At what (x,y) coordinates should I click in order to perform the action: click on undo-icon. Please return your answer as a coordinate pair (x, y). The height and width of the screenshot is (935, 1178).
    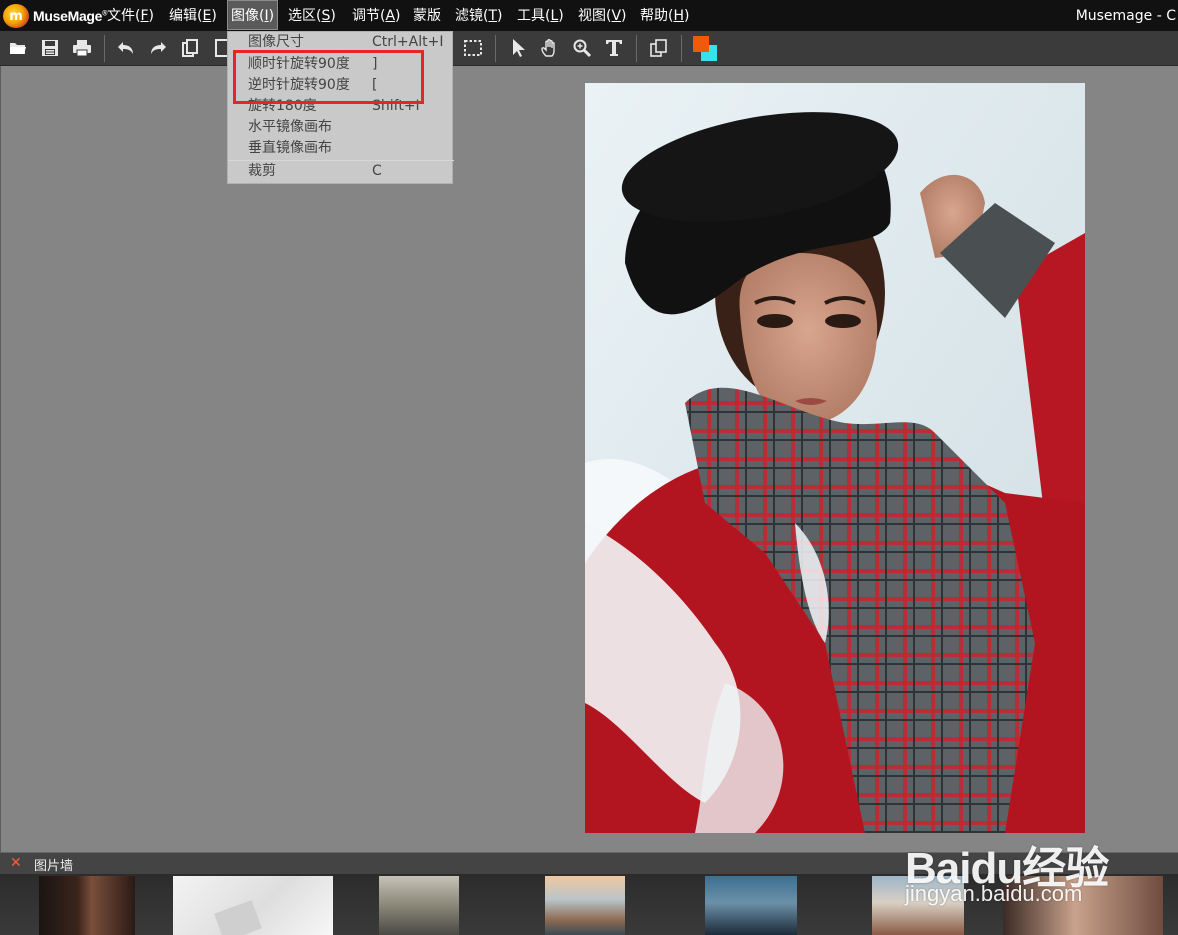
    Looking at the image, I should click on (126, 48).